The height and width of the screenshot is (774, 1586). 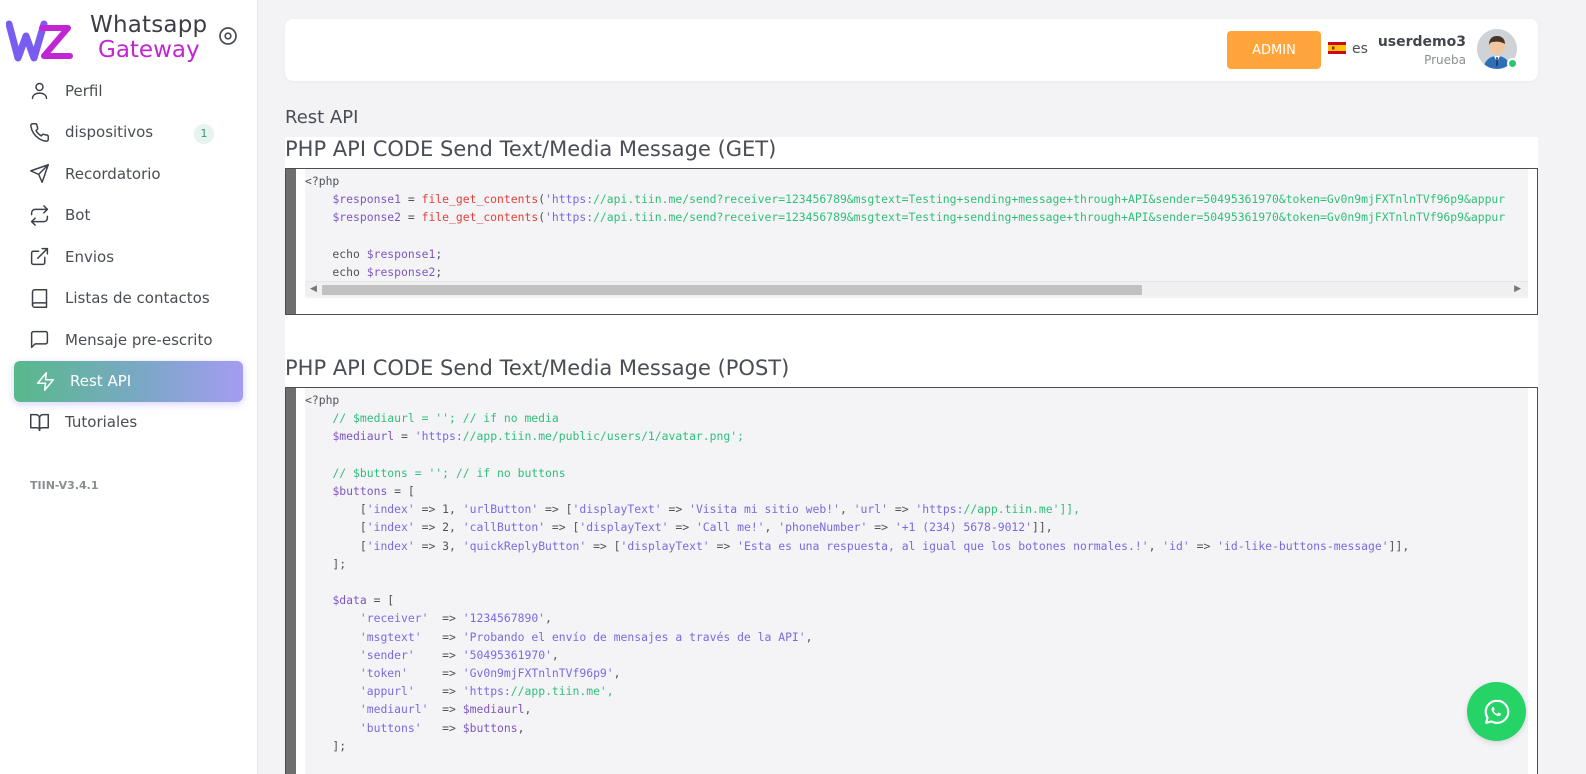 I want to click on sidebar-item-envios: Envios, so click(x=129, y=257).